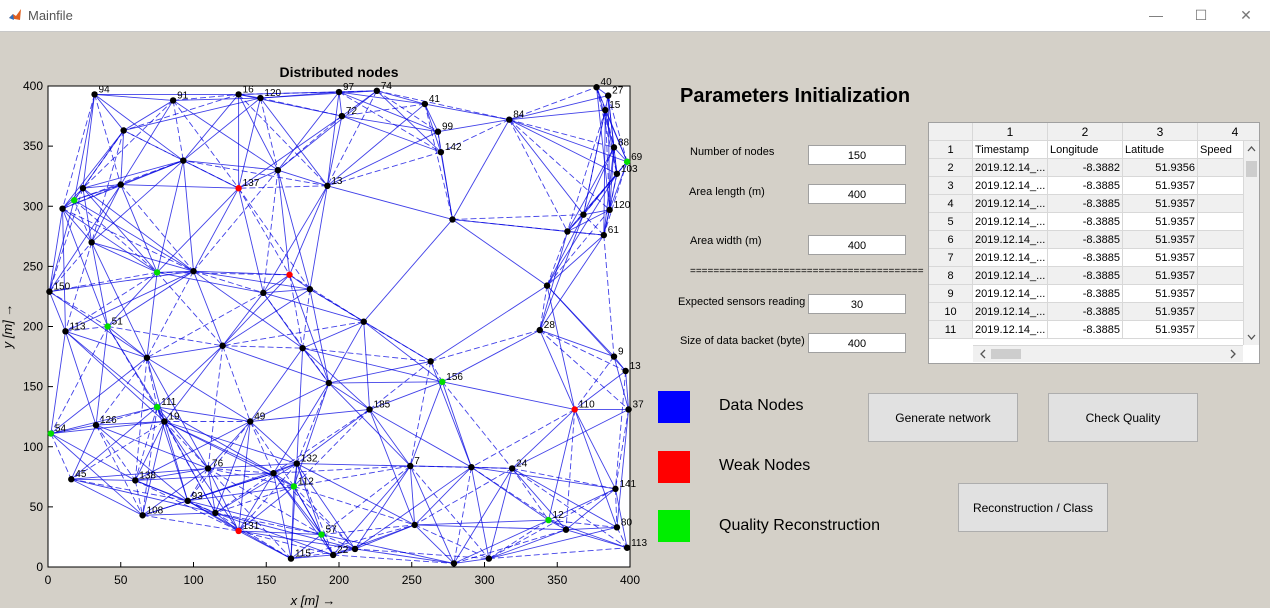 This screenshot has width=1270, height=608. I want to click on row-header: 9, so click(951, 294).